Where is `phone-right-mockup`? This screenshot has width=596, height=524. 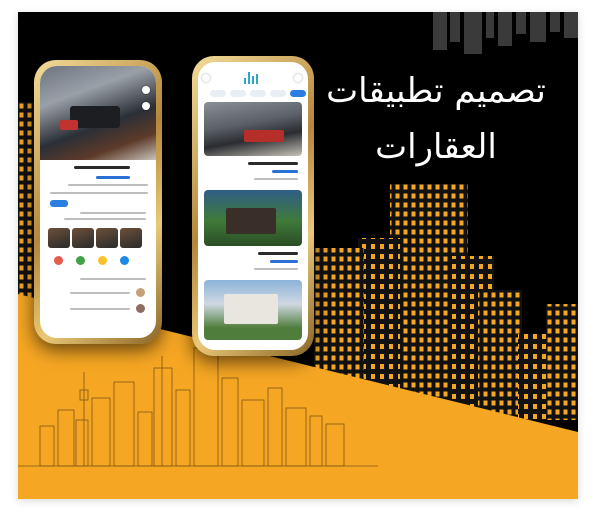 phone-right-mockup is located at coordinates (253, 206).